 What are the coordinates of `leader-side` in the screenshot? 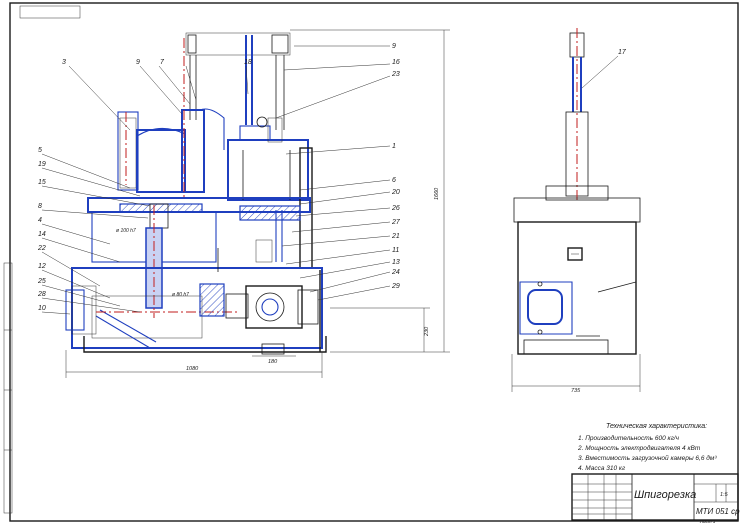 It's located at (600, 72).